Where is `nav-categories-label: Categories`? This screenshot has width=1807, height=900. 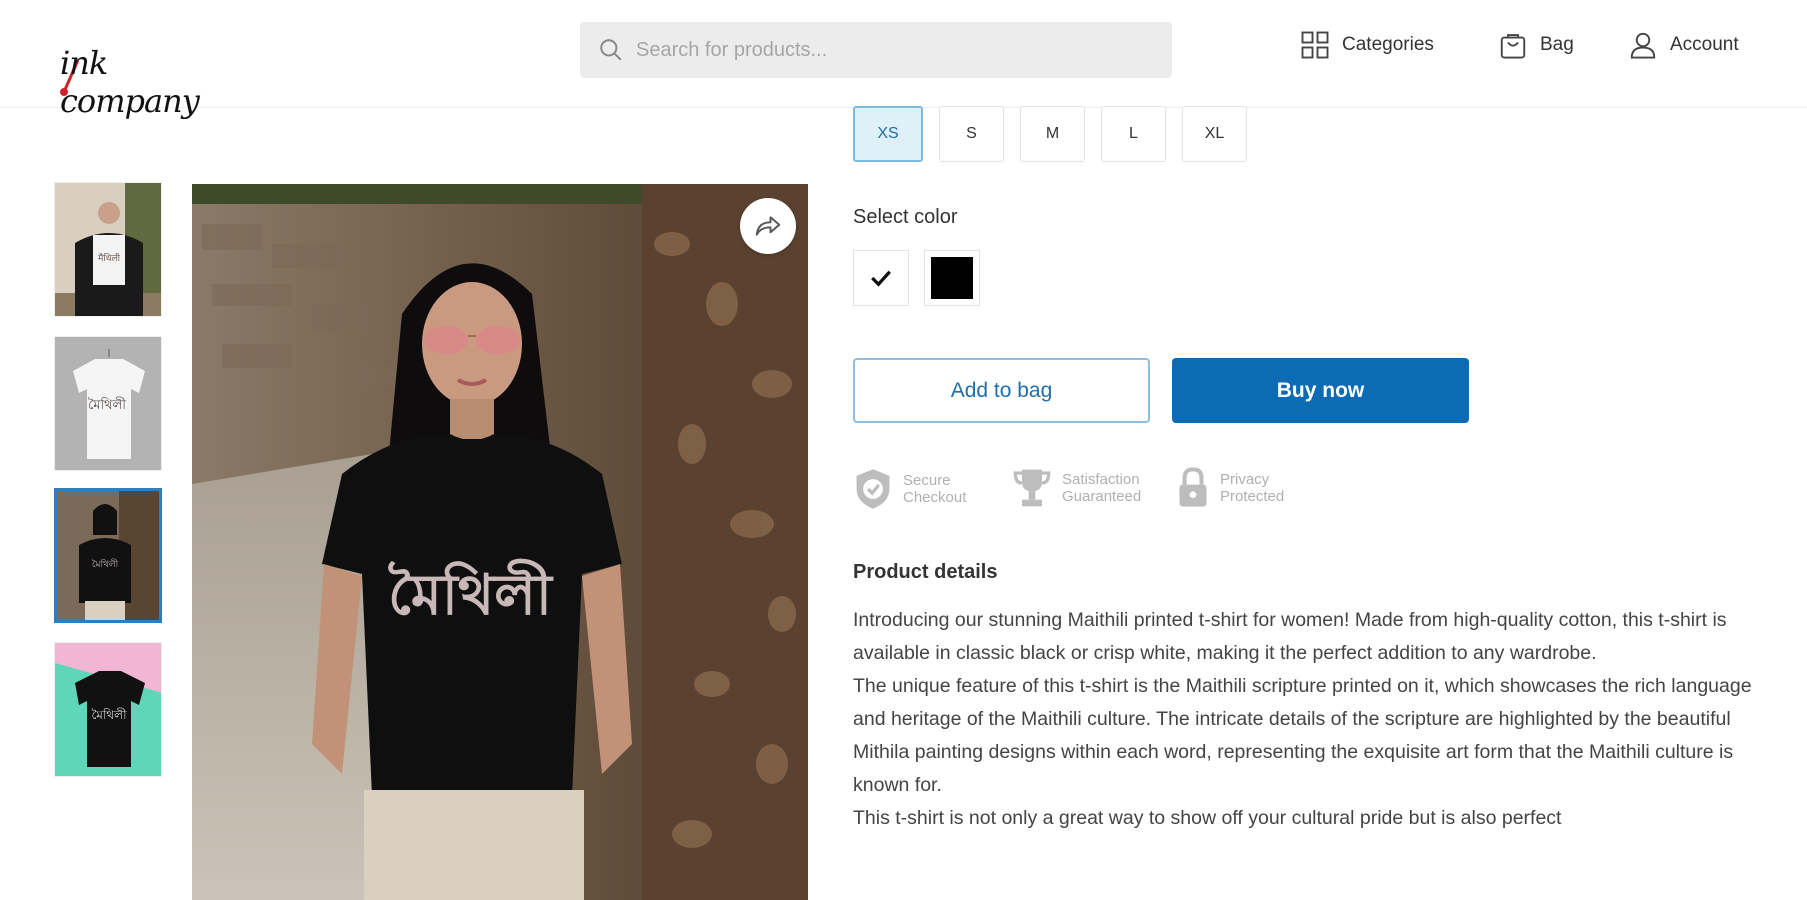 nav-categories-label: Categories is located at coordinates (1388, 44).